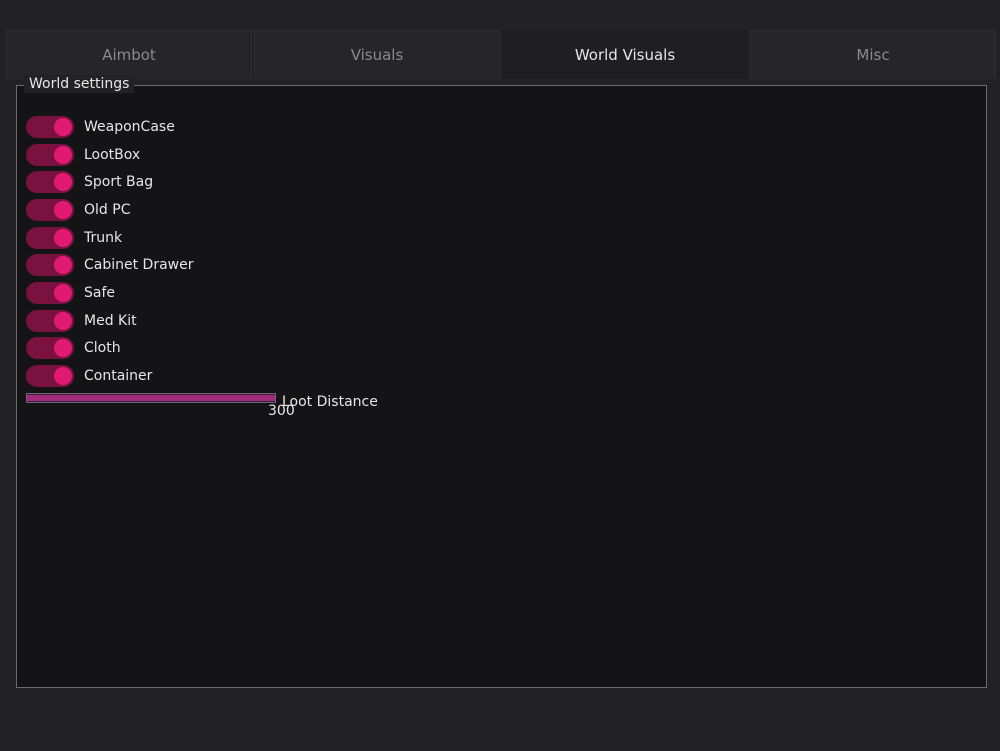 This screenshot has height=751, width=1000. I want to click on loot-distance-slider, so click(151, 398).